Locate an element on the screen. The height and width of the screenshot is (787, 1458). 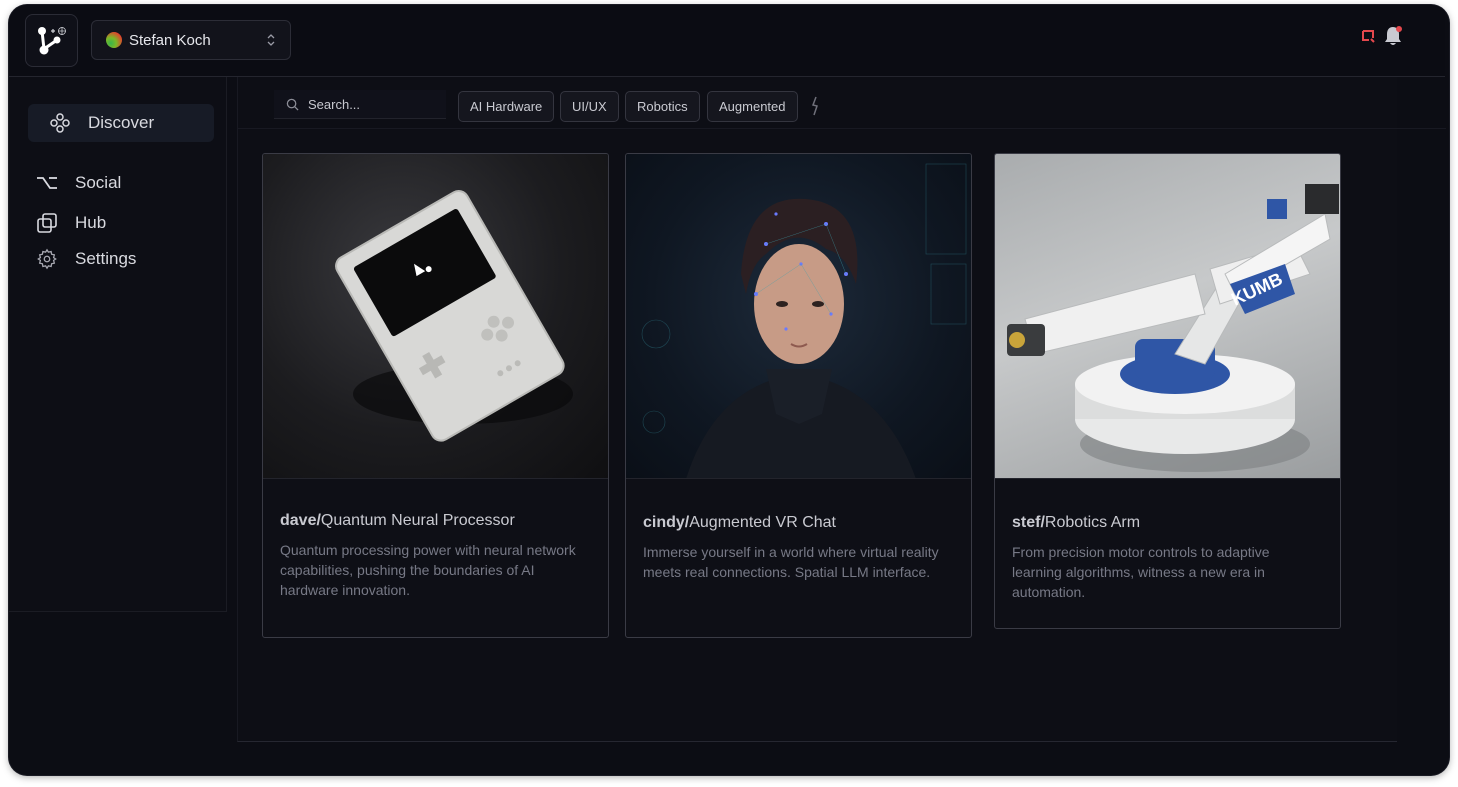
notifications-button is located at coordinates (1393, 38).